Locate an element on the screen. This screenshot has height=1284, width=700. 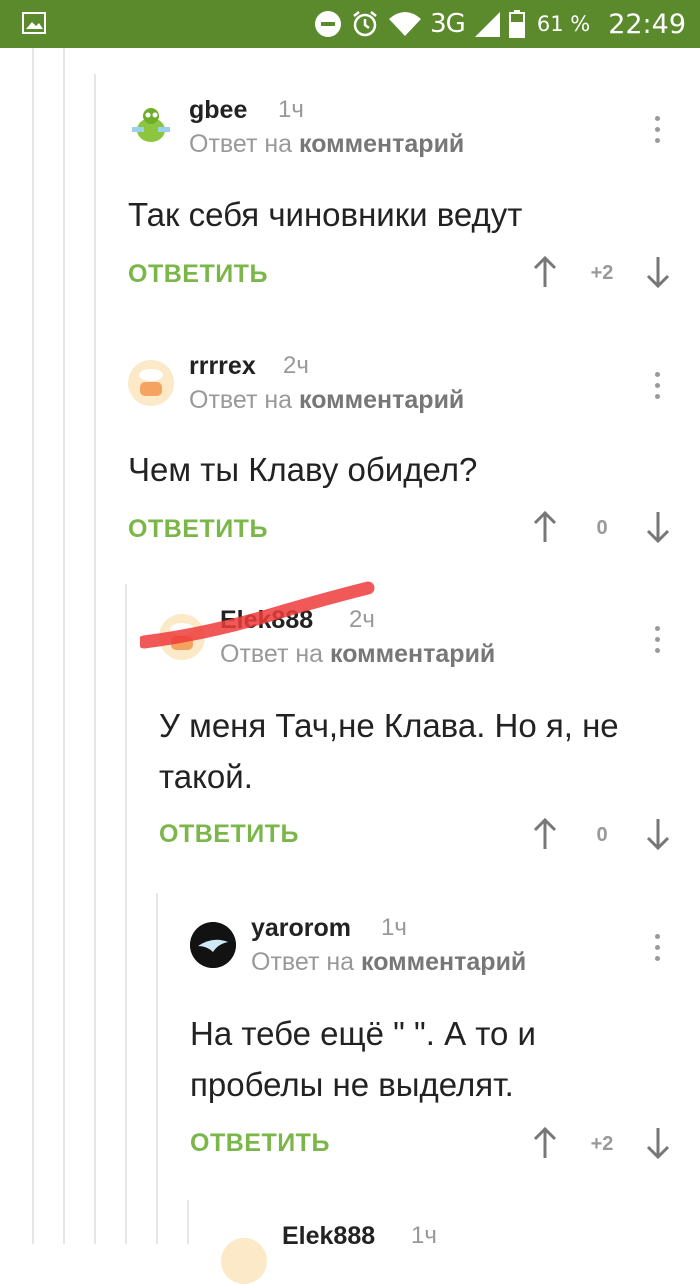
comment-text: У меня Тач,не Клава. Но я, не такой. is located at coordinates (389, 751).